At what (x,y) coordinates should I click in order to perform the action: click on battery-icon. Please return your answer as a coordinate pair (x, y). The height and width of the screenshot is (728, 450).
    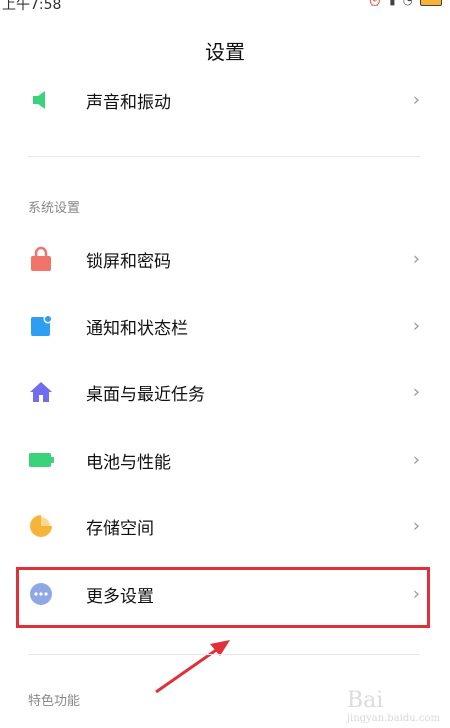
    Looking at the image, I should click on (41, 460).